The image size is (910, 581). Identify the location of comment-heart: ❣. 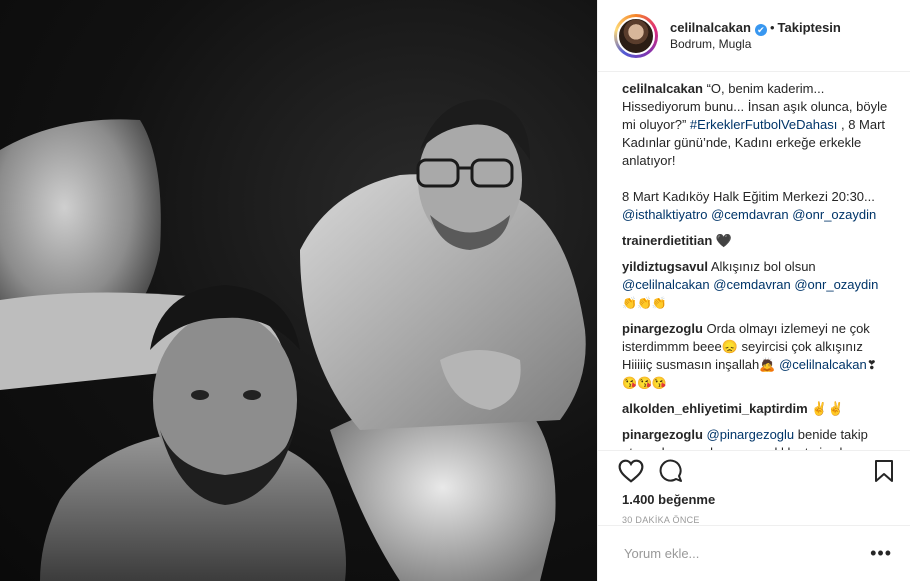
(871, 365).